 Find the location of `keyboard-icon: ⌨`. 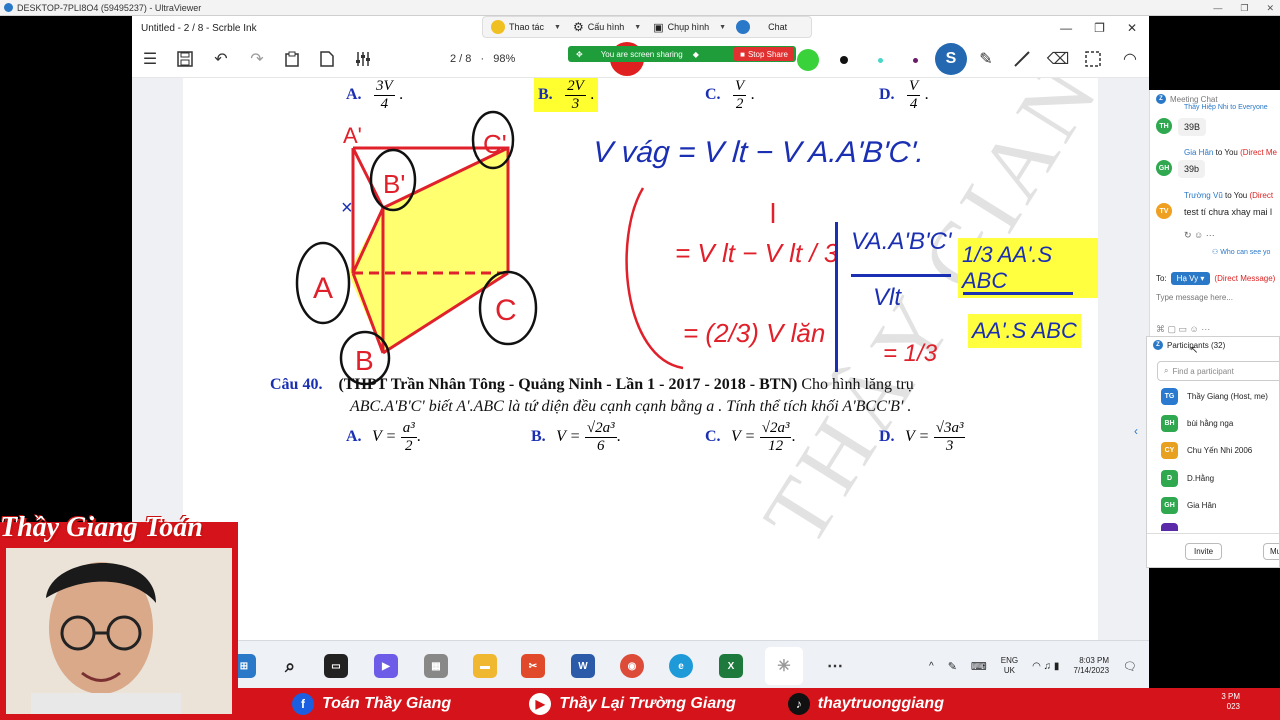

keyboard-icon: ⌨ is located at coordinates (979, 666).